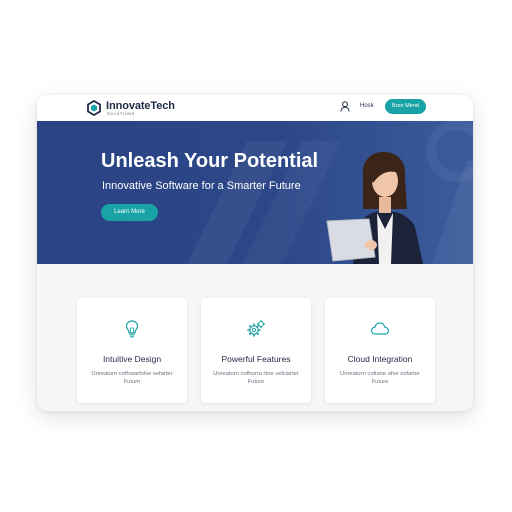 This screenshot has height=512, width=512. Describe the element at coordinates (255, 108) in the screenshot. I see `top-navbar: InnovateTech SOLUTIONS Hosk Boor Mend` at that location.